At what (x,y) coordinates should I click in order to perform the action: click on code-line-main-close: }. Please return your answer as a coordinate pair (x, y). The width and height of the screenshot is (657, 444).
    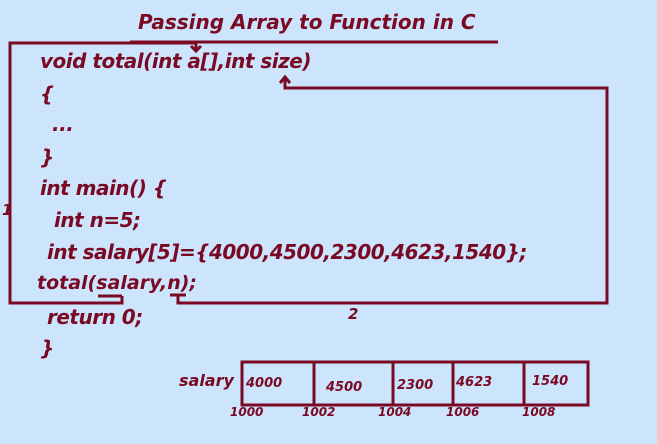
    Looking at the image, I should click on (47, 348).